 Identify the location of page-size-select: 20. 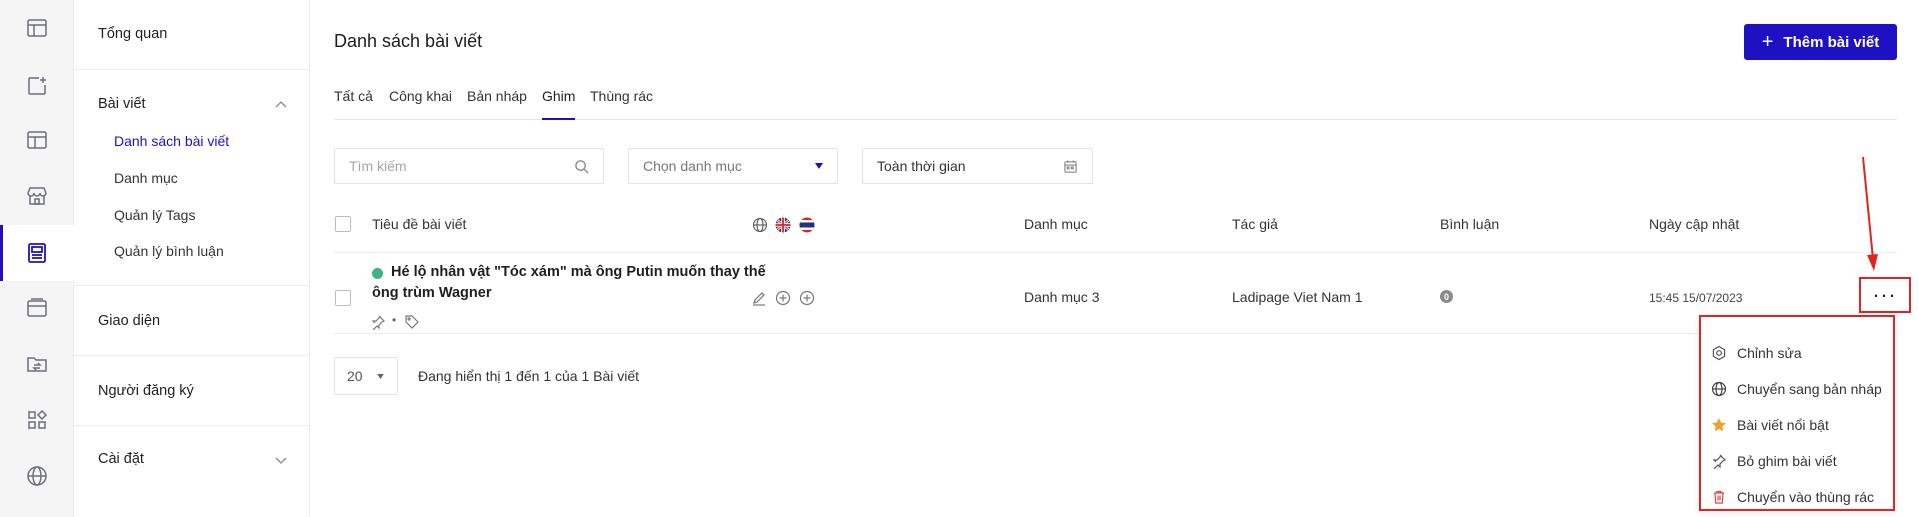
(366, 376).